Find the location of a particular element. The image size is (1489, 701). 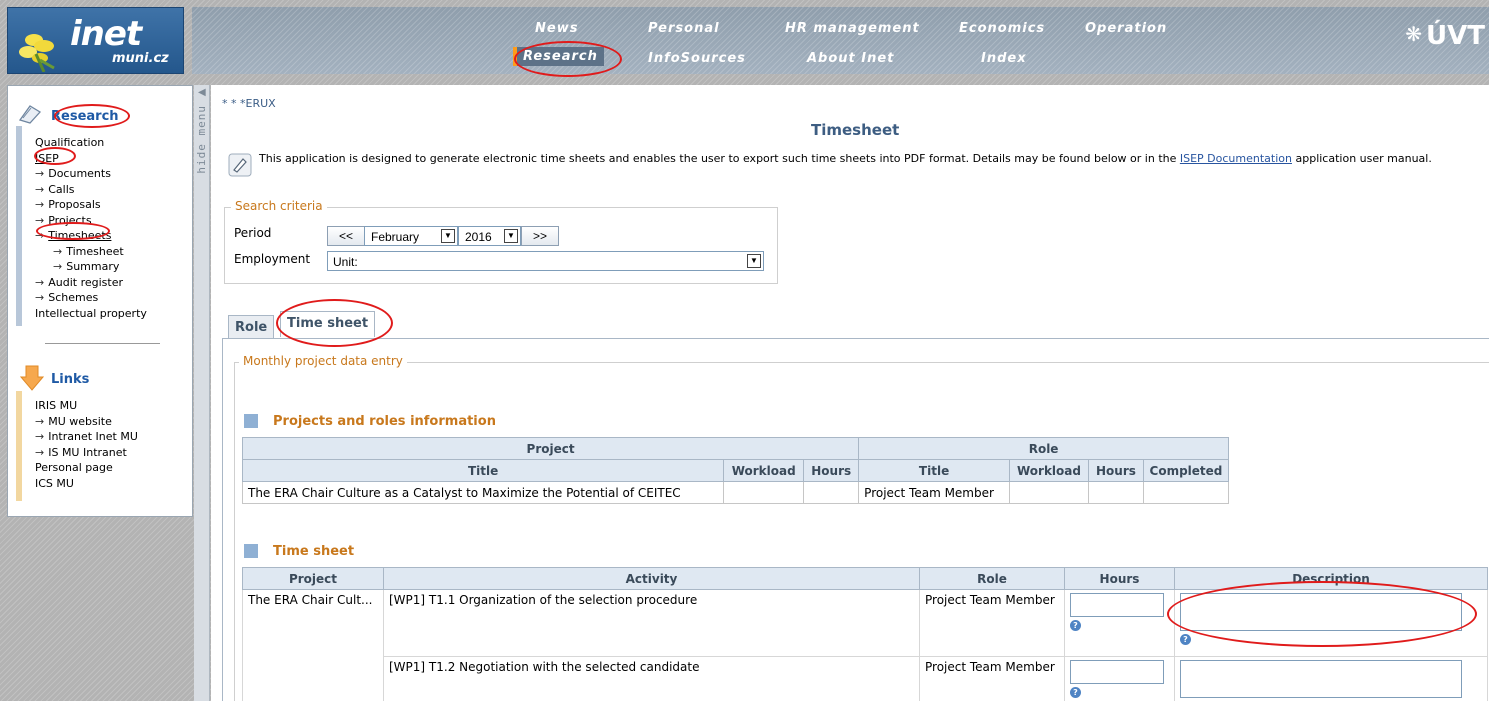

nav-index: Index is located at coordinates (1004, 58).